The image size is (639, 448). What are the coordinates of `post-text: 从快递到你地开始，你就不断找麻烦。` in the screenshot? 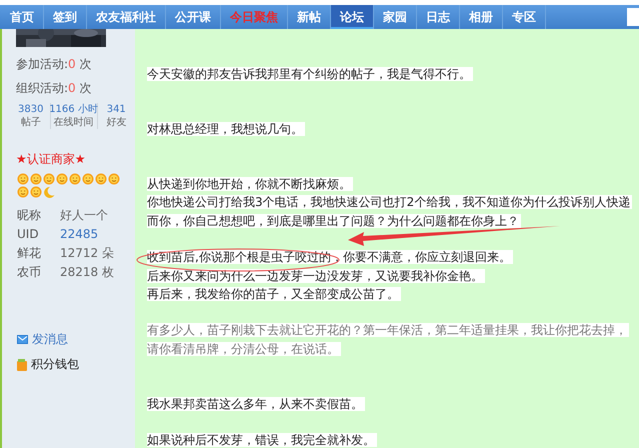 It's located at (250, 184).